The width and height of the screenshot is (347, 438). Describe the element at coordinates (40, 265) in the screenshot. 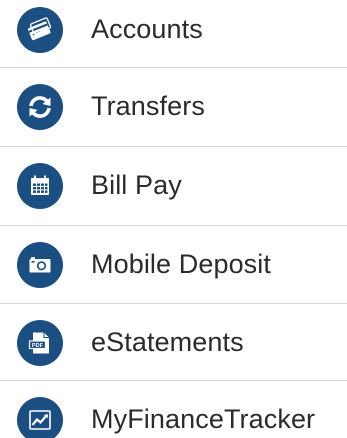

I see `camera-icon` at that location.